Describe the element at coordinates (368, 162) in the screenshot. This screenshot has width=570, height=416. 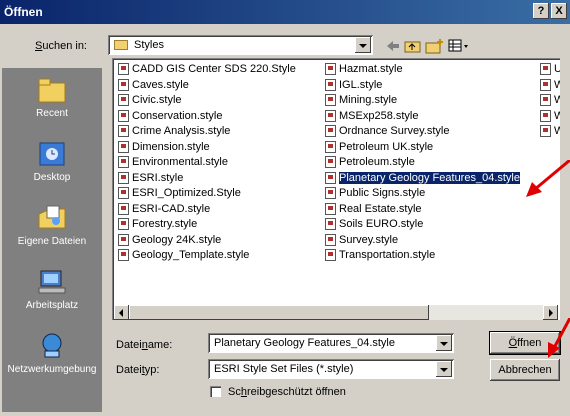
I see `file-item: Petroleum.style` at that location.